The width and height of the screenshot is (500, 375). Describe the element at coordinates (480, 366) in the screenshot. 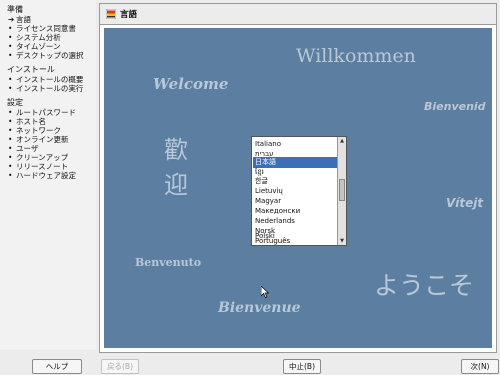

I see `next-button: 次(N)` at that location.